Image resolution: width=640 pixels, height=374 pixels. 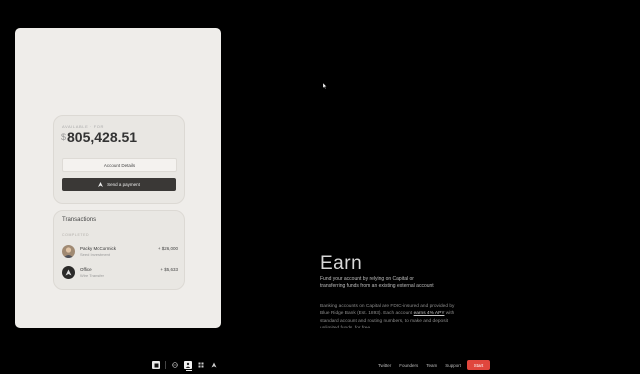 I want to click on send-arrow-icon, so click(x=101, y=184).